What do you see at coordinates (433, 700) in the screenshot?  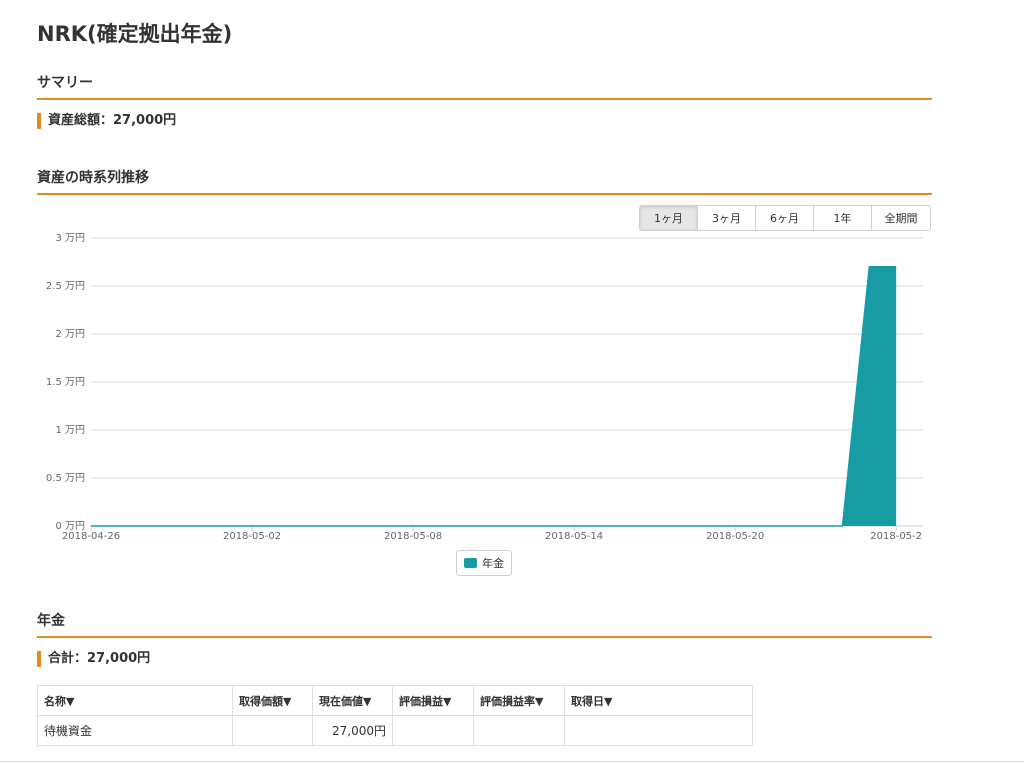 I see `column-unrealized-gain-header: 評価損益▼` at bounding box center [433, 700].